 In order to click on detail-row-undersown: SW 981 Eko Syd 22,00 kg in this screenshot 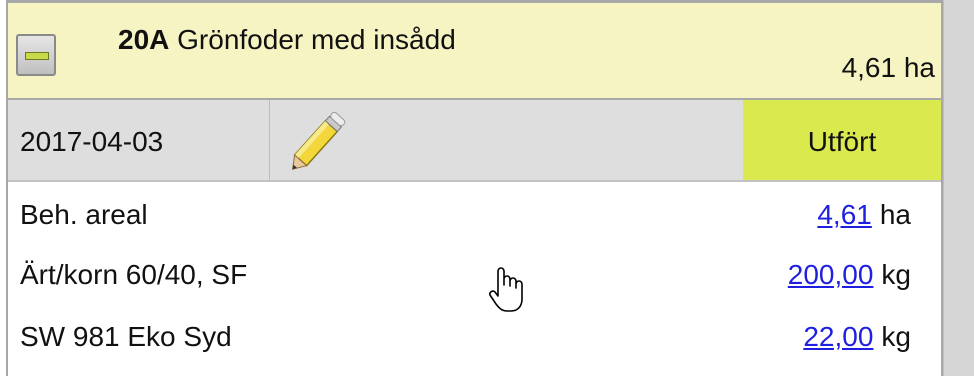, I will do `click(474, 336)`.